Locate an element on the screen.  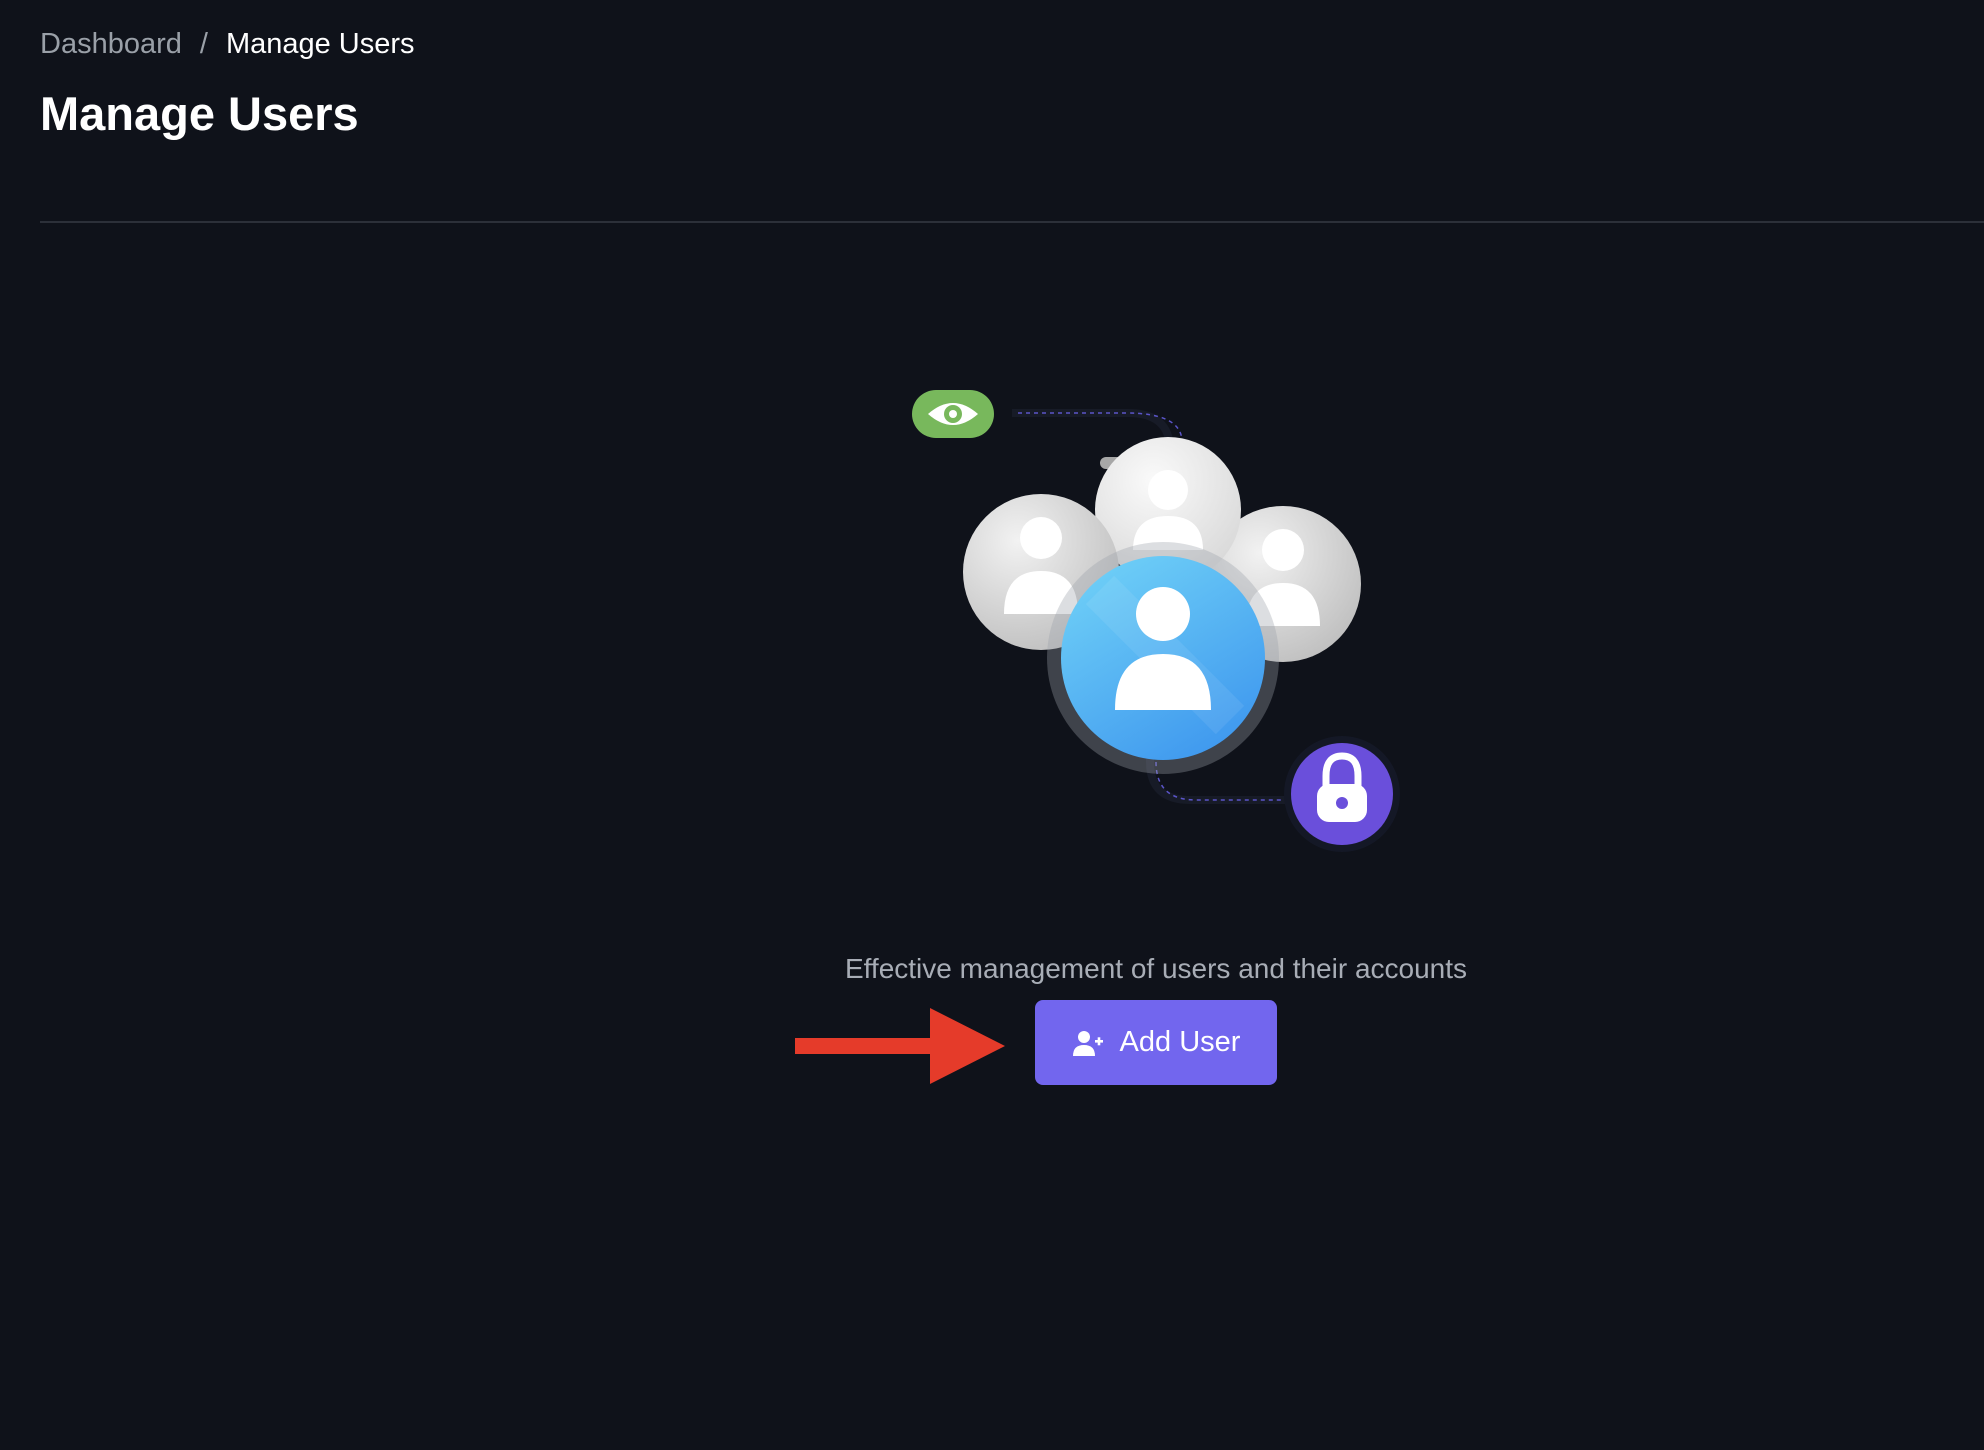
add-user-button: Add User is located at coordinates (1156, 1042).